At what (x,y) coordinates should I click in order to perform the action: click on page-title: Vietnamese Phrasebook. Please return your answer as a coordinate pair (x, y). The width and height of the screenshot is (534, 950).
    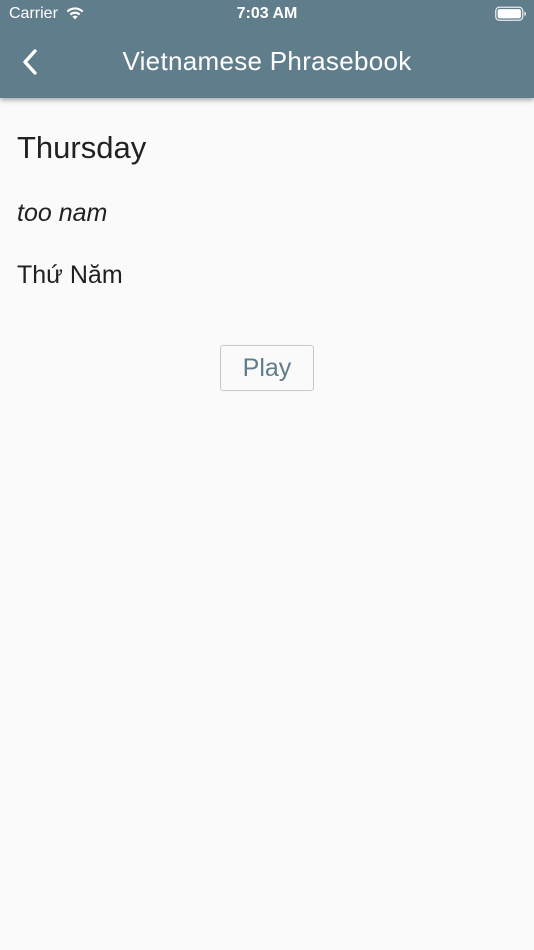
    Looking at the image, I should click on (267, 61).